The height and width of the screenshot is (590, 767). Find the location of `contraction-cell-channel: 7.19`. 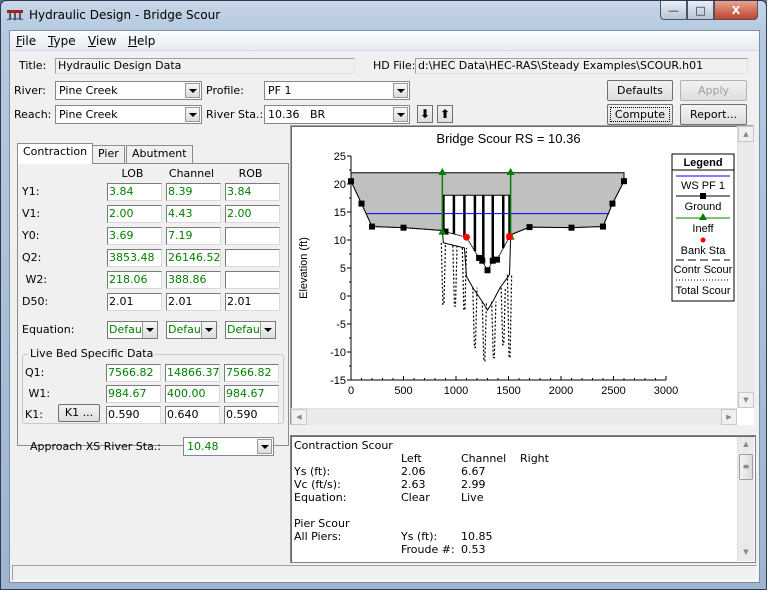

contraction-cell-channel: 7.19 is located at coordinates (193, 236).